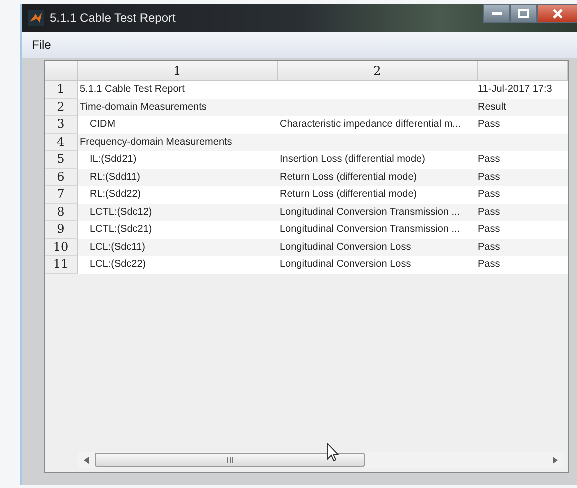 The height and width of the screenshot is (488, 577). I want to click on maximize-button, so click(523, 13).